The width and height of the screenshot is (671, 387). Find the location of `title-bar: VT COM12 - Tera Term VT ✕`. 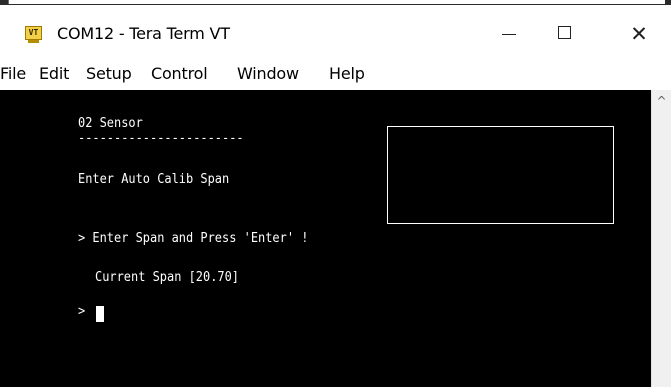

title-bar: VT COM12 - Tera Term VT ✕ is located at coordinates (335, 34).